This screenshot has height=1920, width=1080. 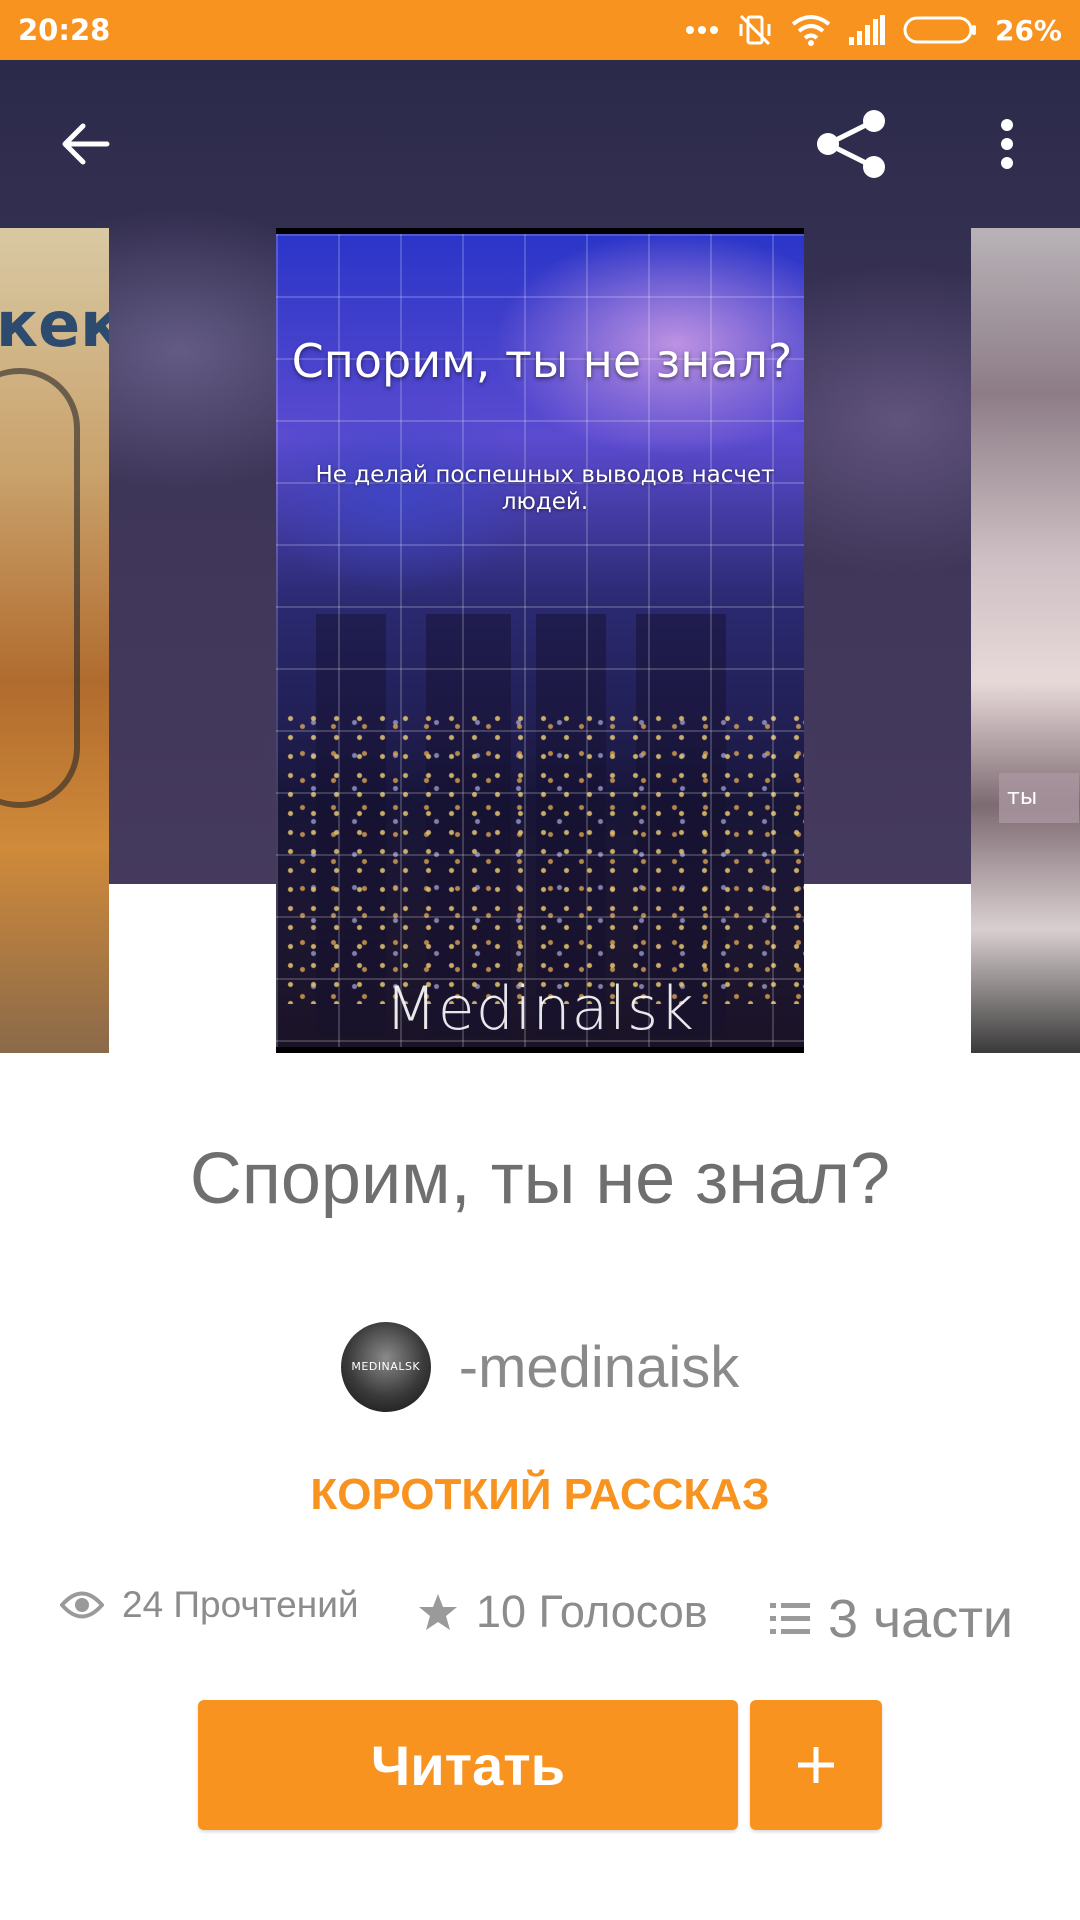 I want to click on cover-title: Спорим, ты не знал?, so click(x=542, y=361).